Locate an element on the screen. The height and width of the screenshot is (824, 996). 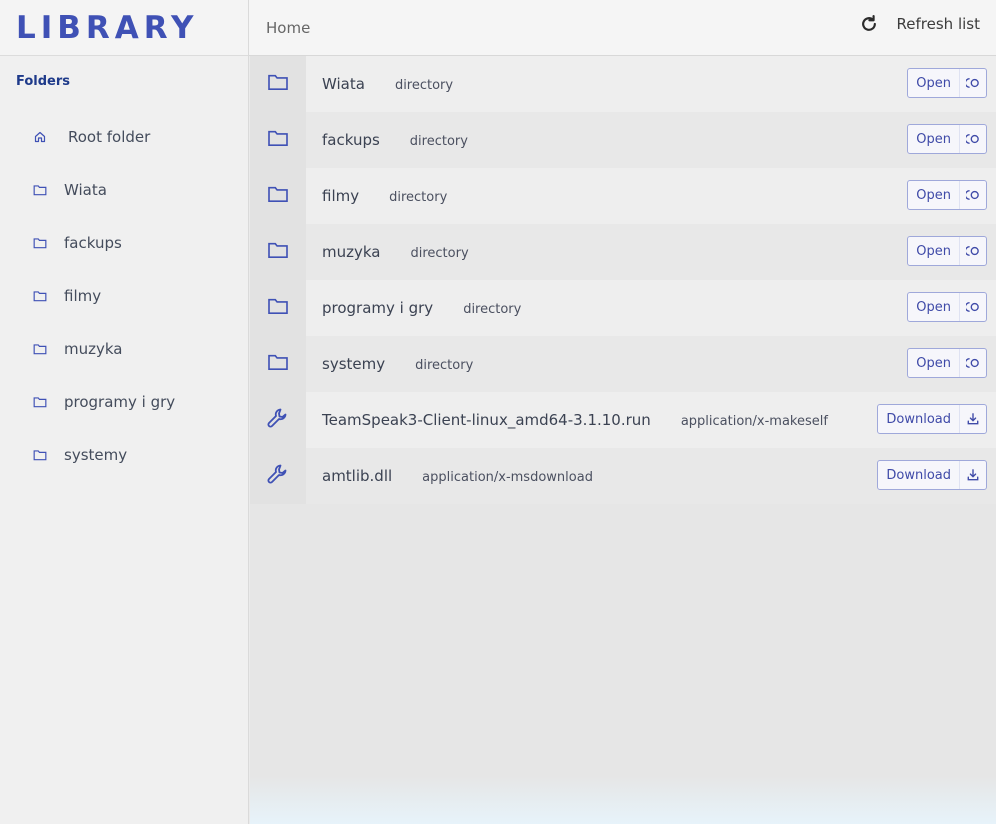
sidebar-item-label: systemy is located at coordinates (96, 454).